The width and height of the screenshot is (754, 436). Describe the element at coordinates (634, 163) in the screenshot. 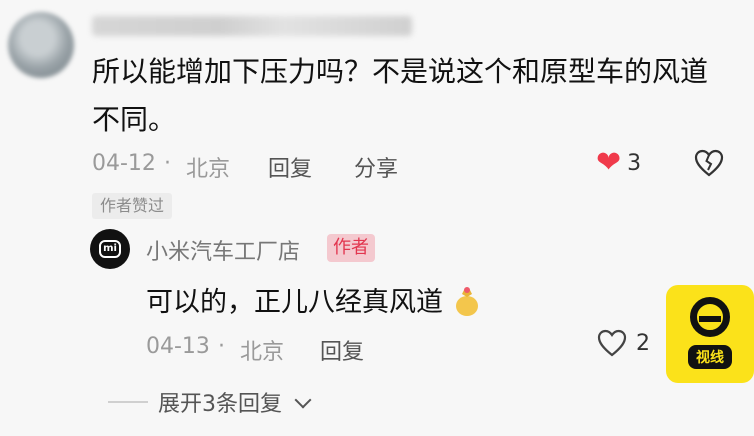

I see `comment-like-count: 3` at that location.